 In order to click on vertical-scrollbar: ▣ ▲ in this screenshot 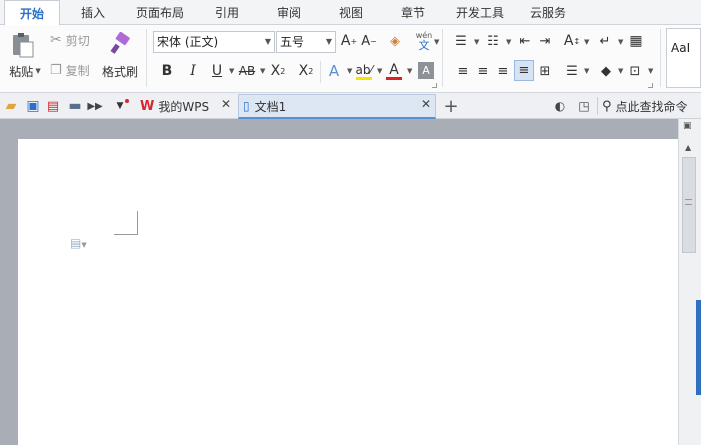, I will do `click(689, 282)`.